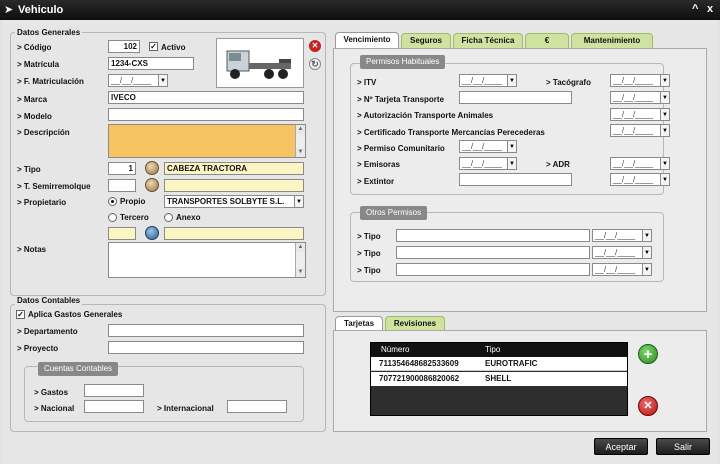 This screenshot has height=464, width=720. What do you see at coordinates (499, 364) in the screenshot?
I see `table-row: 711354648682533609 EUROTRAFIC` at bounding box center [499, 364].